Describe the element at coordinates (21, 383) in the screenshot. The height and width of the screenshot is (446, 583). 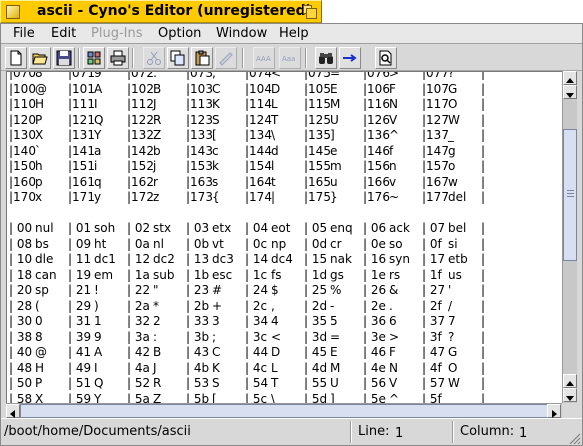
I see `editor-cell: | 50` at that location.